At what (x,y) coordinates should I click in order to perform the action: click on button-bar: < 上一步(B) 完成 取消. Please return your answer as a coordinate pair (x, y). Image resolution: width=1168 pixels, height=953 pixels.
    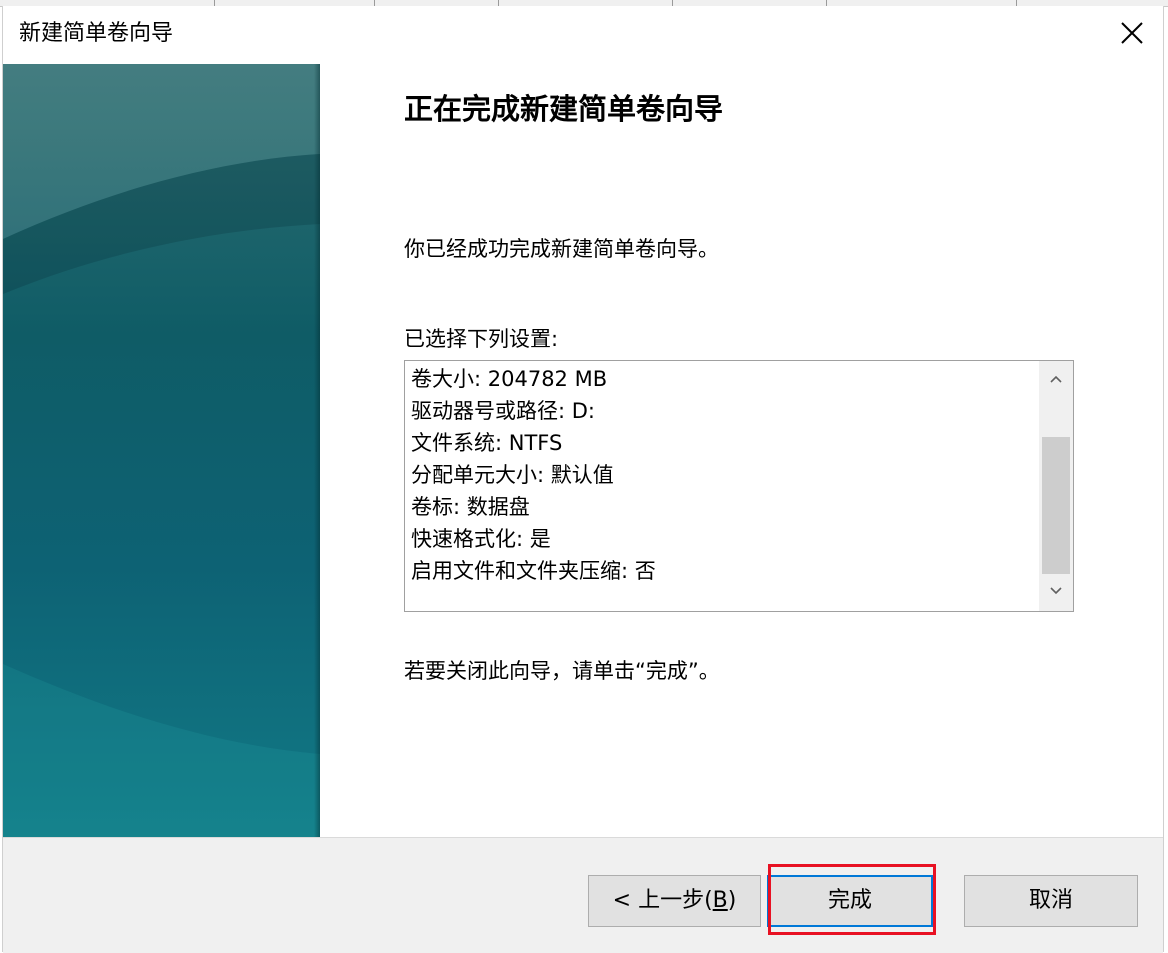
    Looking at the image, I should click on (583, 895).